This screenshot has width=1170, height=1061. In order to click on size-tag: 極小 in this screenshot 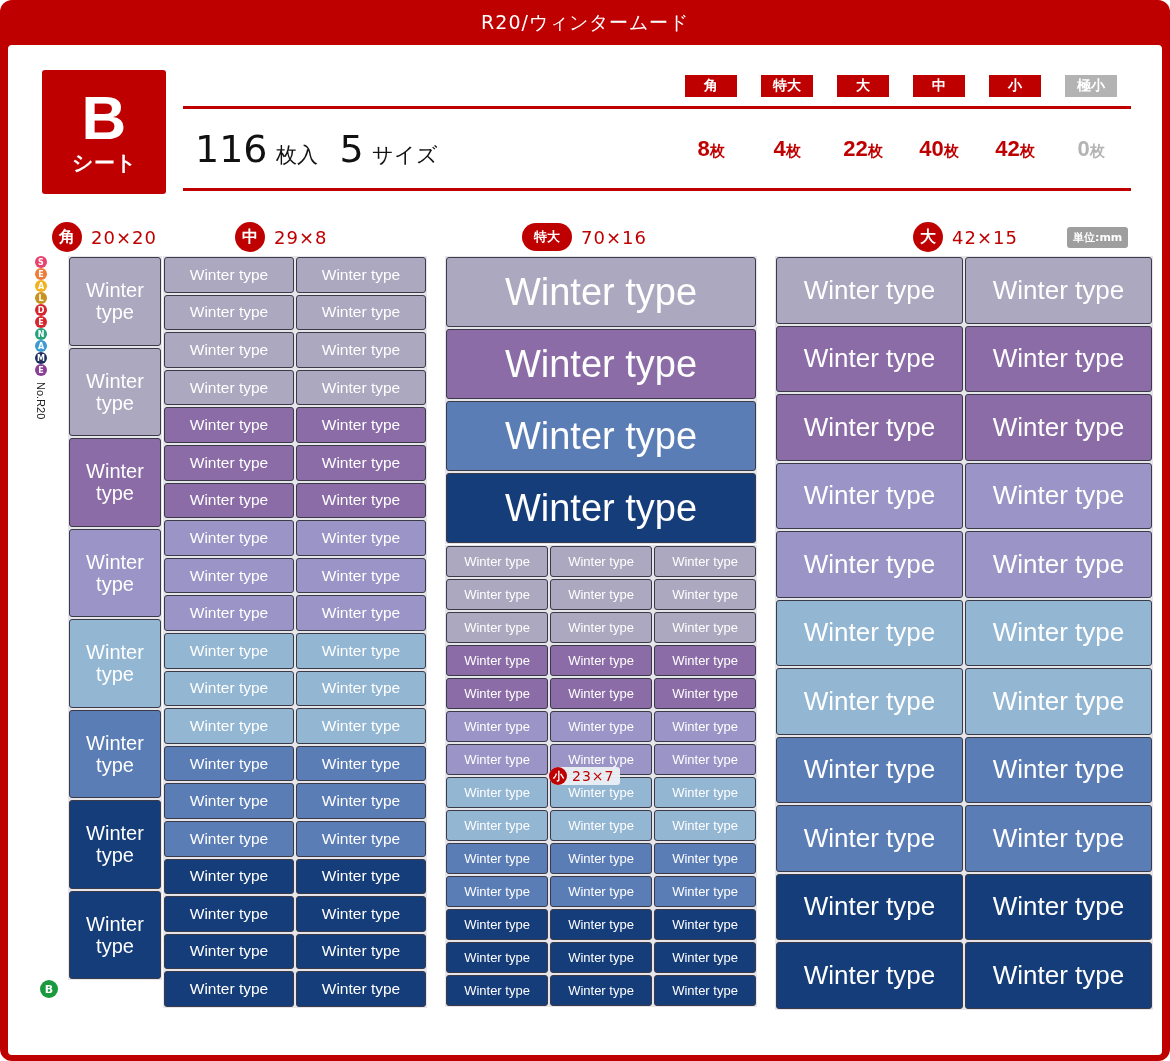, I will do `click(1091, 86)`.